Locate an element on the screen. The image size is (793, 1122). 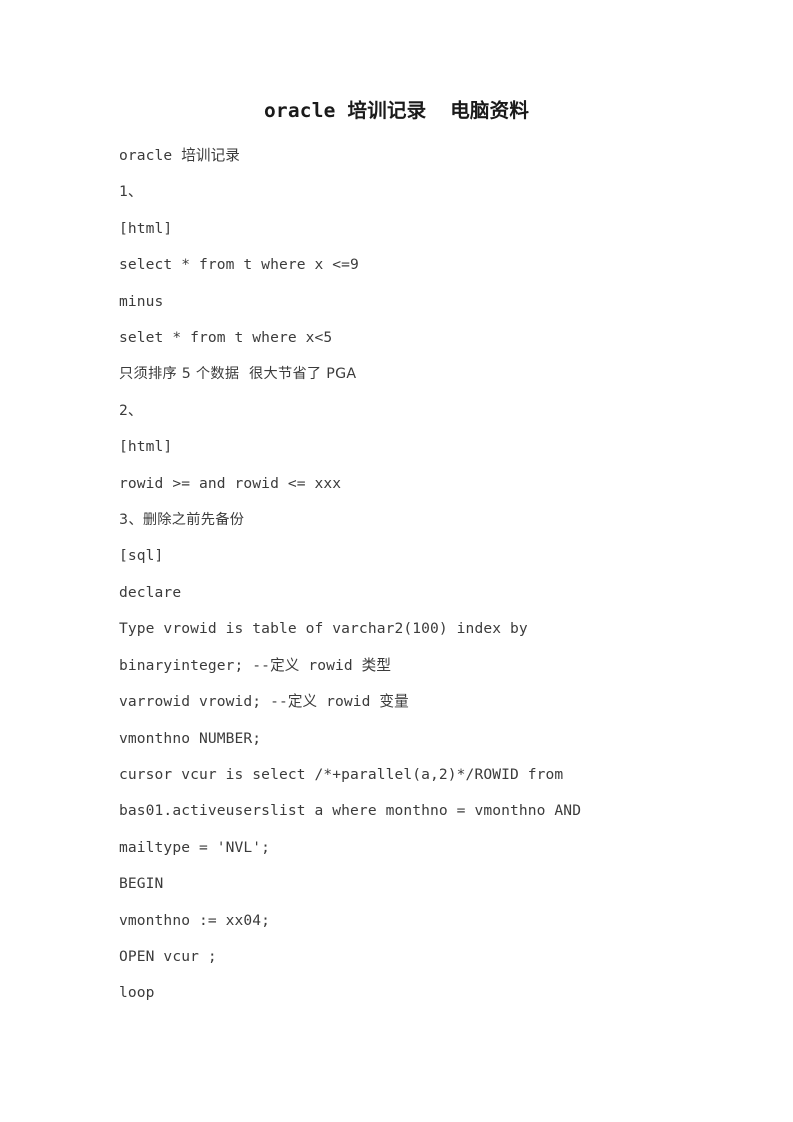
text-line: 3、删除之前先备份 is located at coordinates (182, 520).